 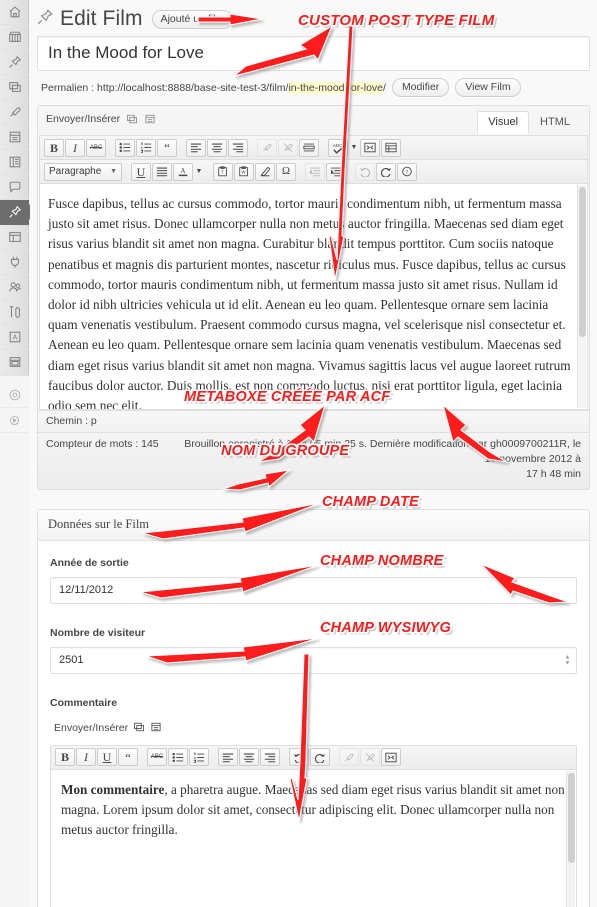 I want to click on sidebar-item-tools, so click(x=14, y=312).